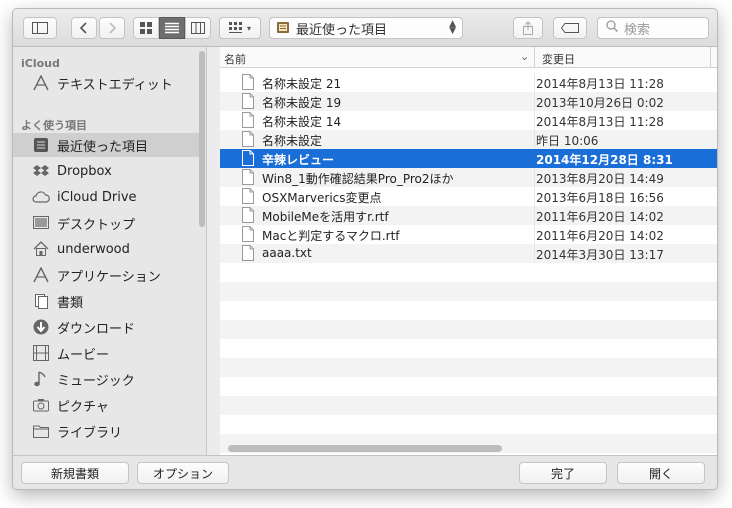 The width and height of the screenshot is (732, 508). I want to click on arrange-button: ▾, so click(240, 28).